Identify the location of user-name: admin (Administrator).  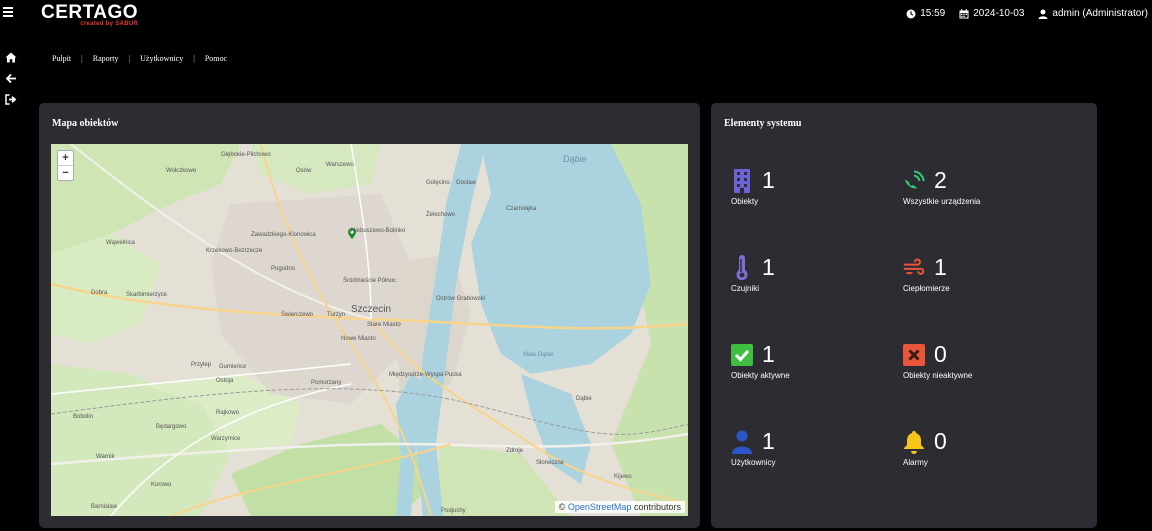
(1100, 13).